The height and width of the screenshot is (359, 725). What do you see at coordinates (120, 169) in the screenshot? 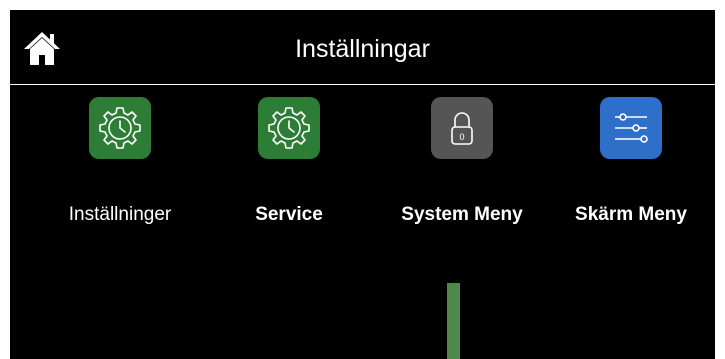
I see `tile-installninger: Inställninger` at bounding box center [120, 169].